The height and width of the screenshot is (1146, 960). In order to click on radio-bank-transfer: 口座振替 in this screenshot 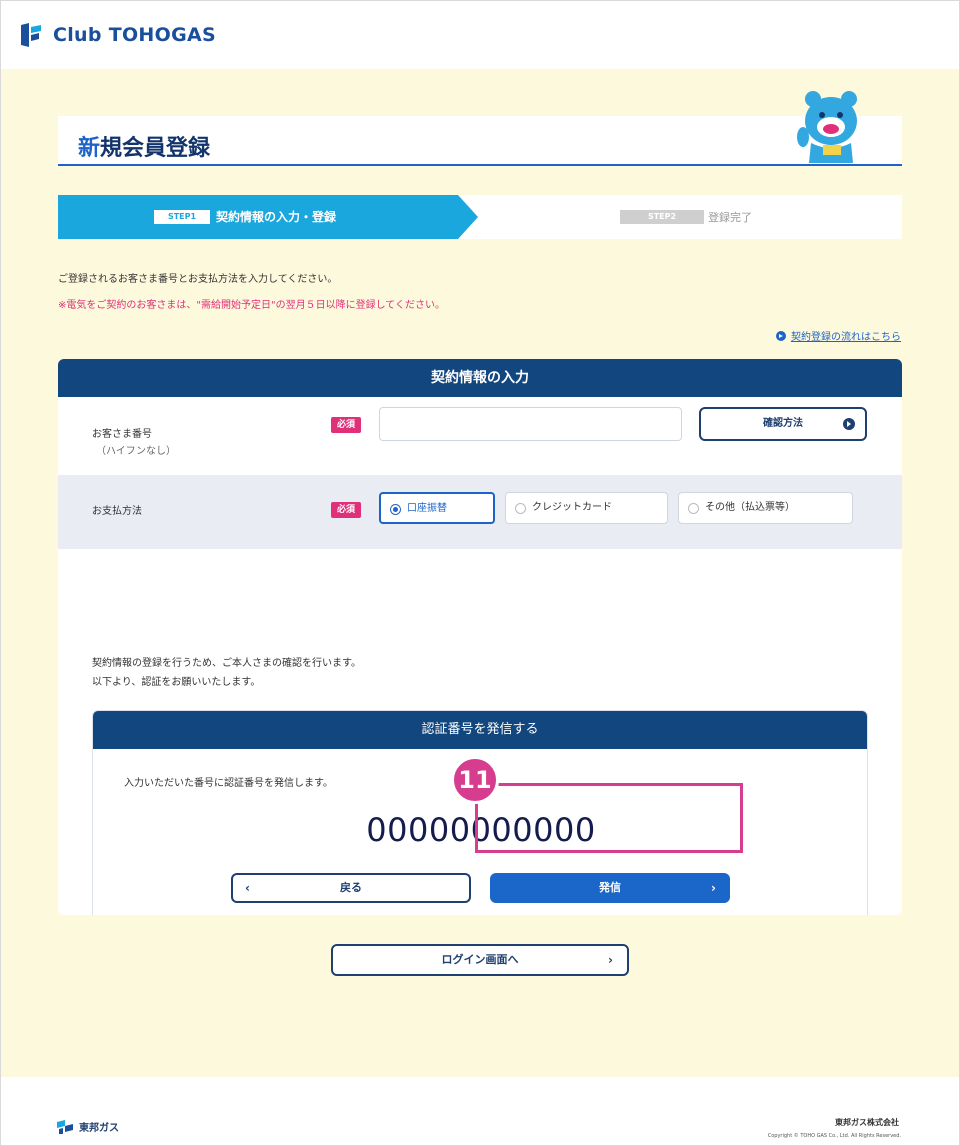, I will do `click(437, 508)`.